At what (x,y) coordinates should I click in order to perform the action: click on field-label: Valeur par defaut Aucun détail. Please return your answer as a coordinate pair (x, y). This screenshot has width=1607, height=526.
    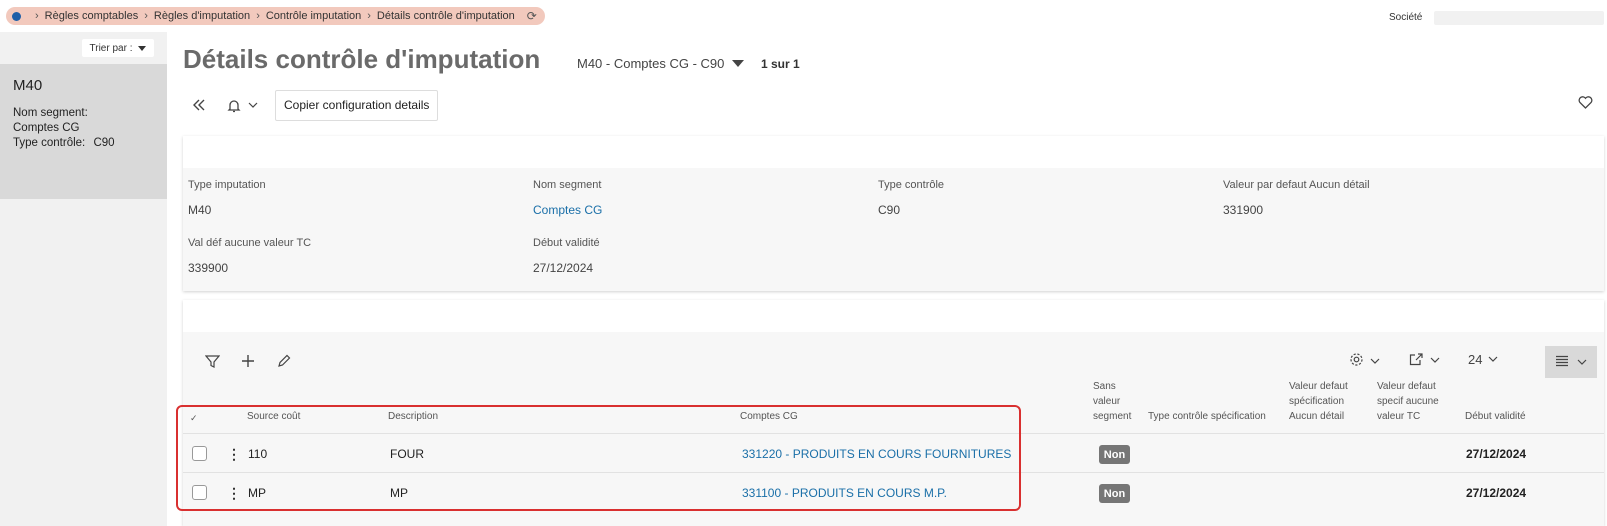
    Looking at the image, I should click on (1296, 185).